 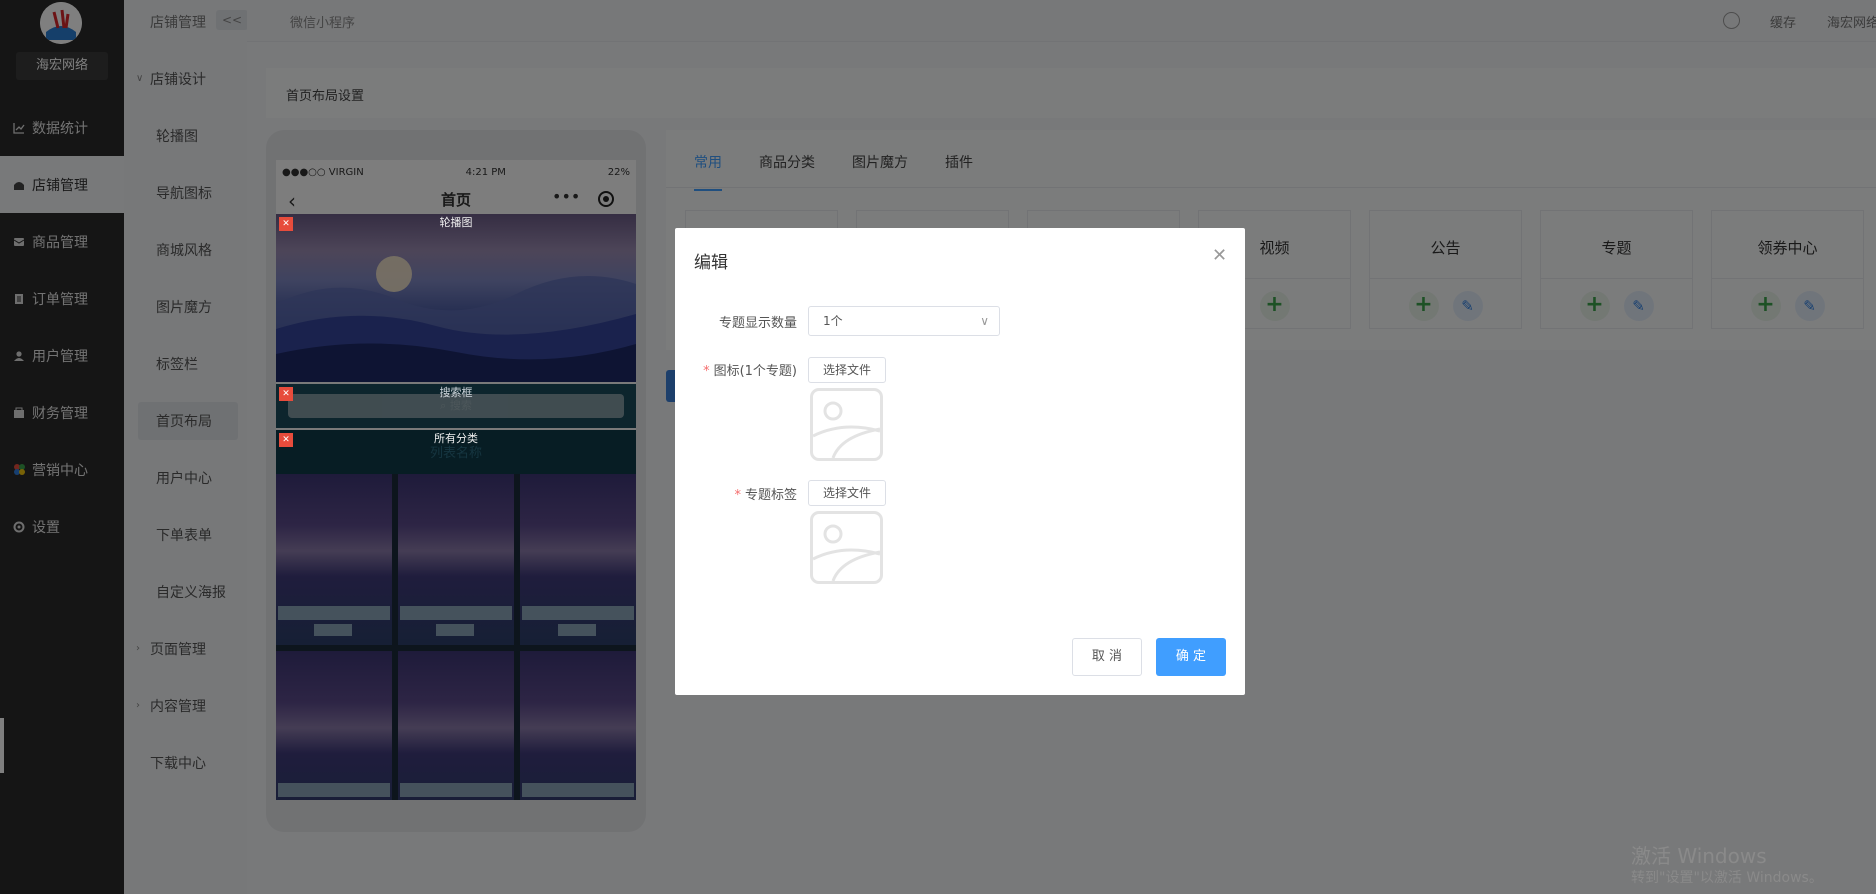 What do you see at coordinates (847, 370) in the screenshot?
I see `choose-icon-file-button: 选择文件` at bounding box center [847, 370].